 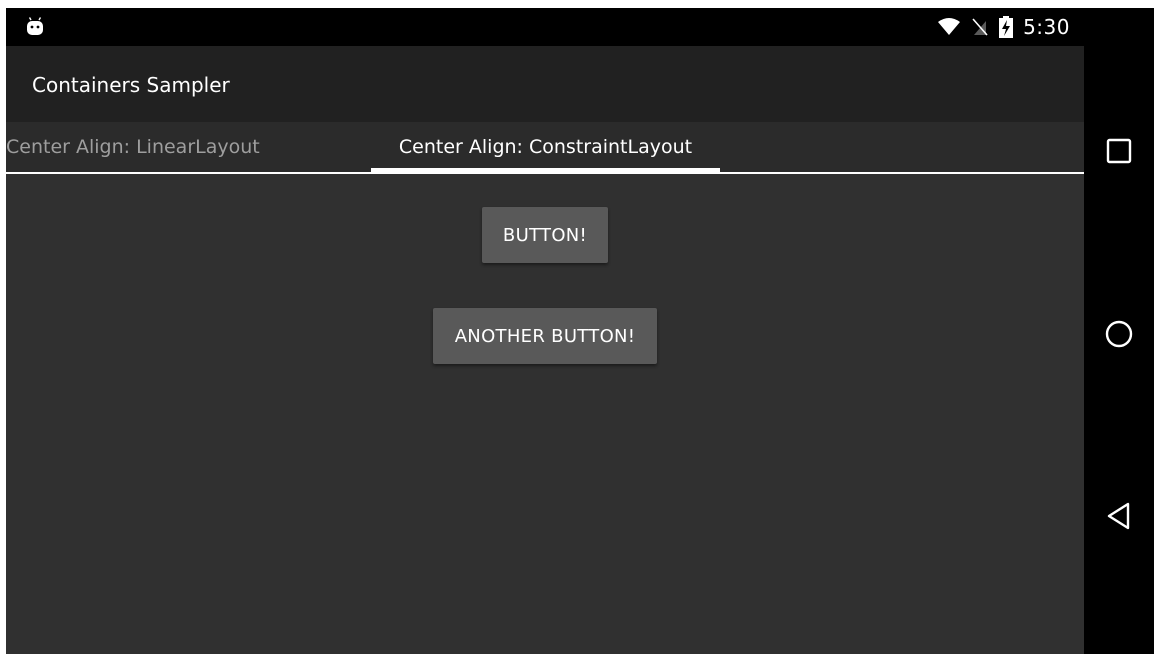 I want to click on status-icons: 5:30, so click(x=1003, y=27).